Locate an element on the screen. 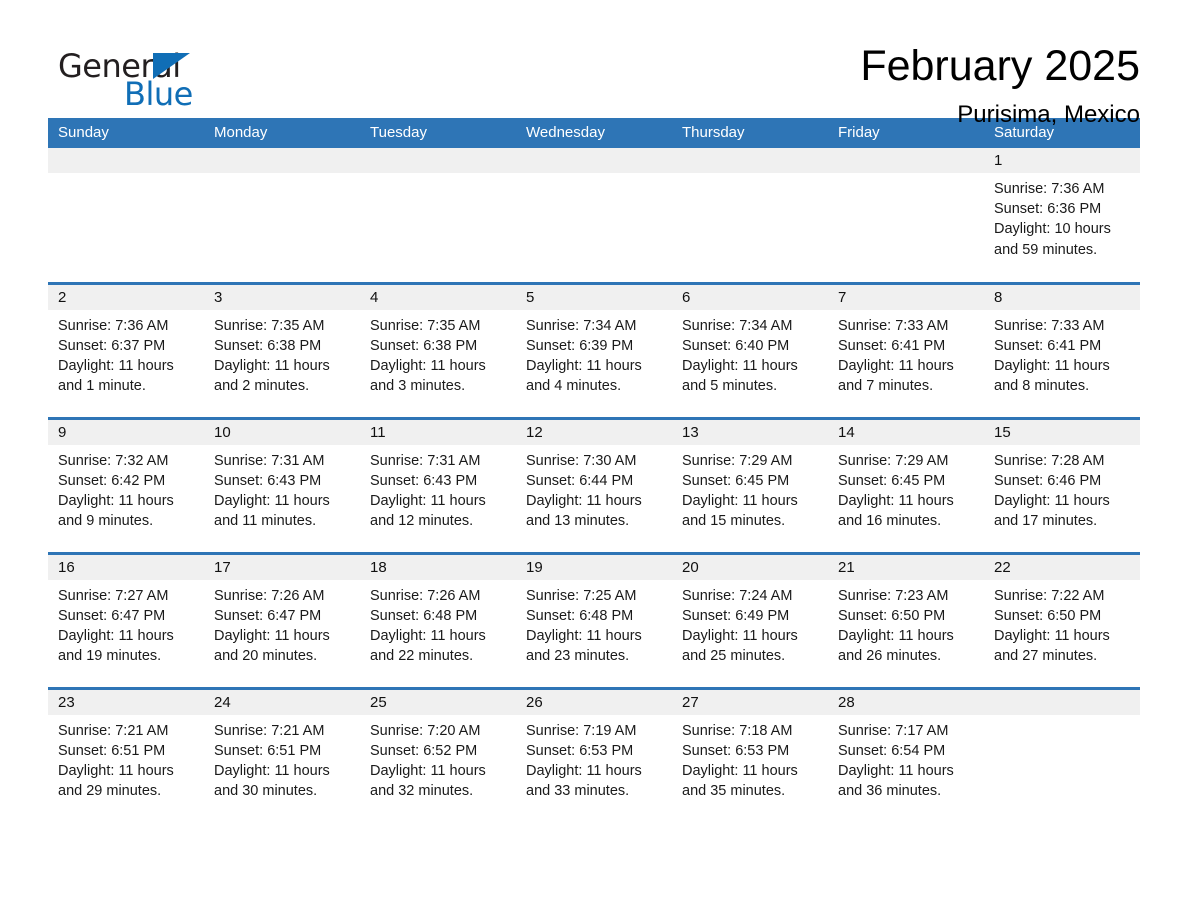 The height and width of the screenshot is (918, 1188). daylight-text-line2: and 22 minutes. is located at coordinates (422, 656).